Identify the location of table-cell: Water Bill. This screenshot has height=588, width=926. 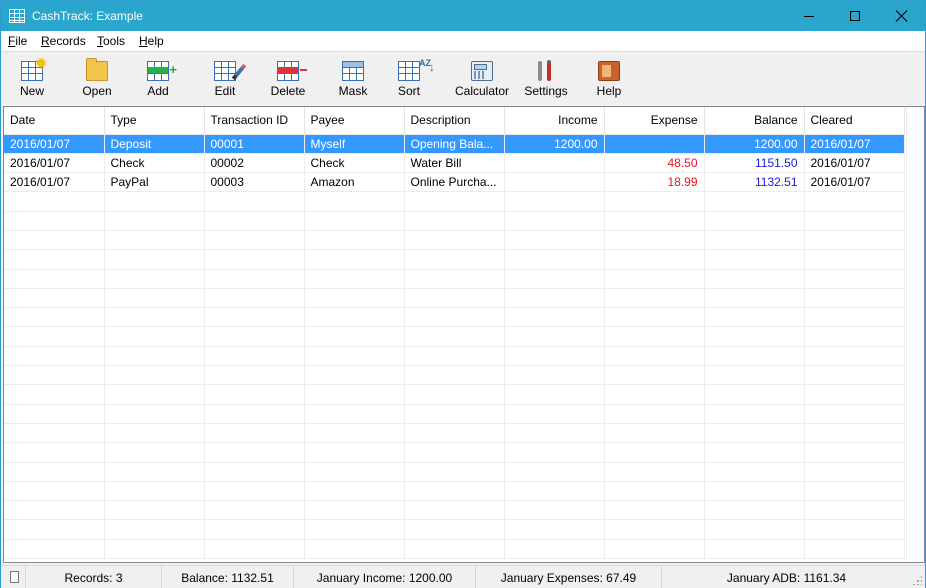
(454, 163).